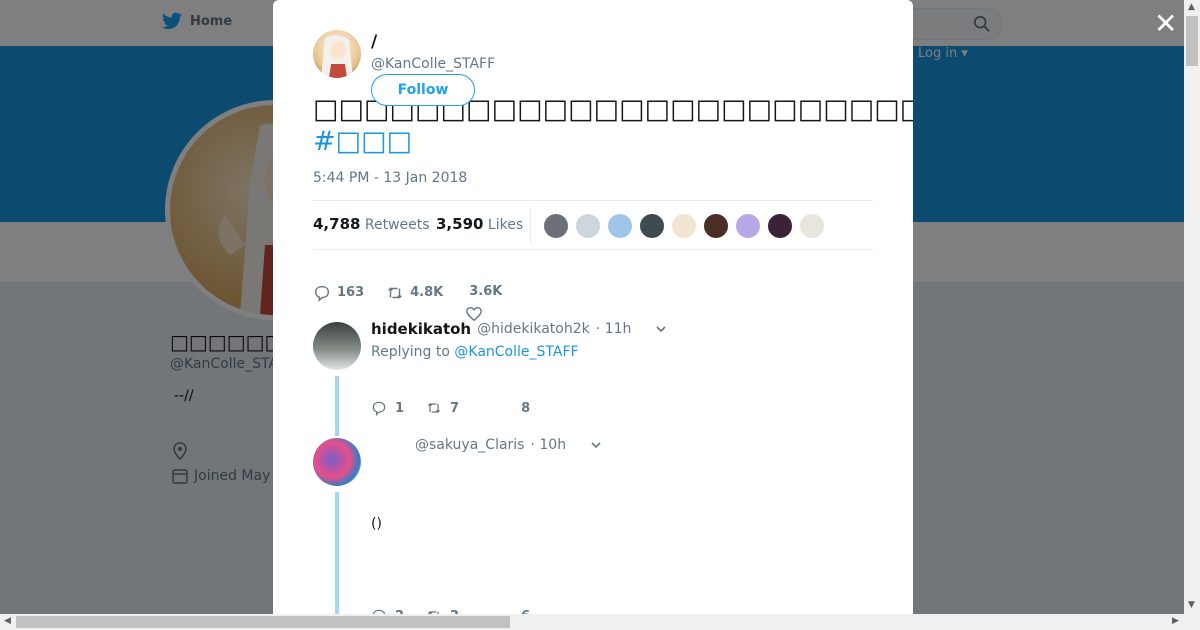  I want to click on tweet-stats: 4,788 Retweets 3,590 Likes, so click(593, 225).